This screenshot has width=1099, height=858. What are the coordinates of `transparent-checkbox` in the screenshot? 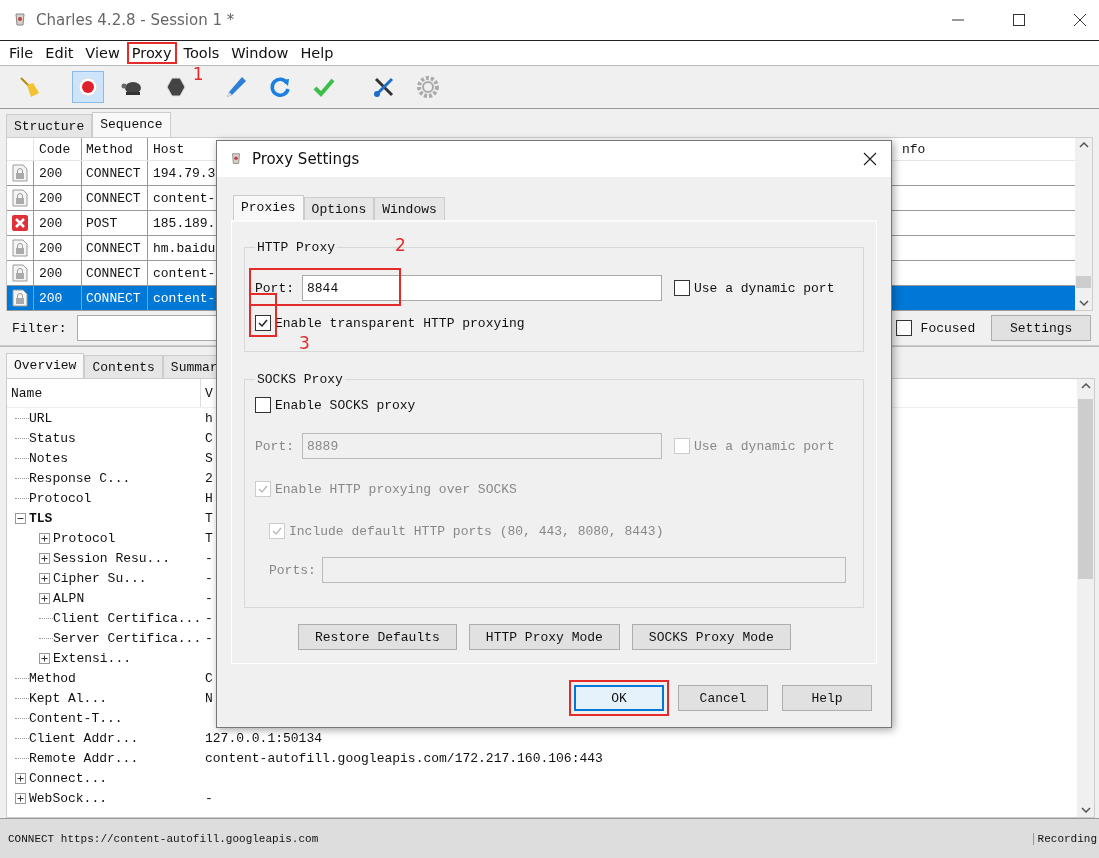 It's located at (263, 323).